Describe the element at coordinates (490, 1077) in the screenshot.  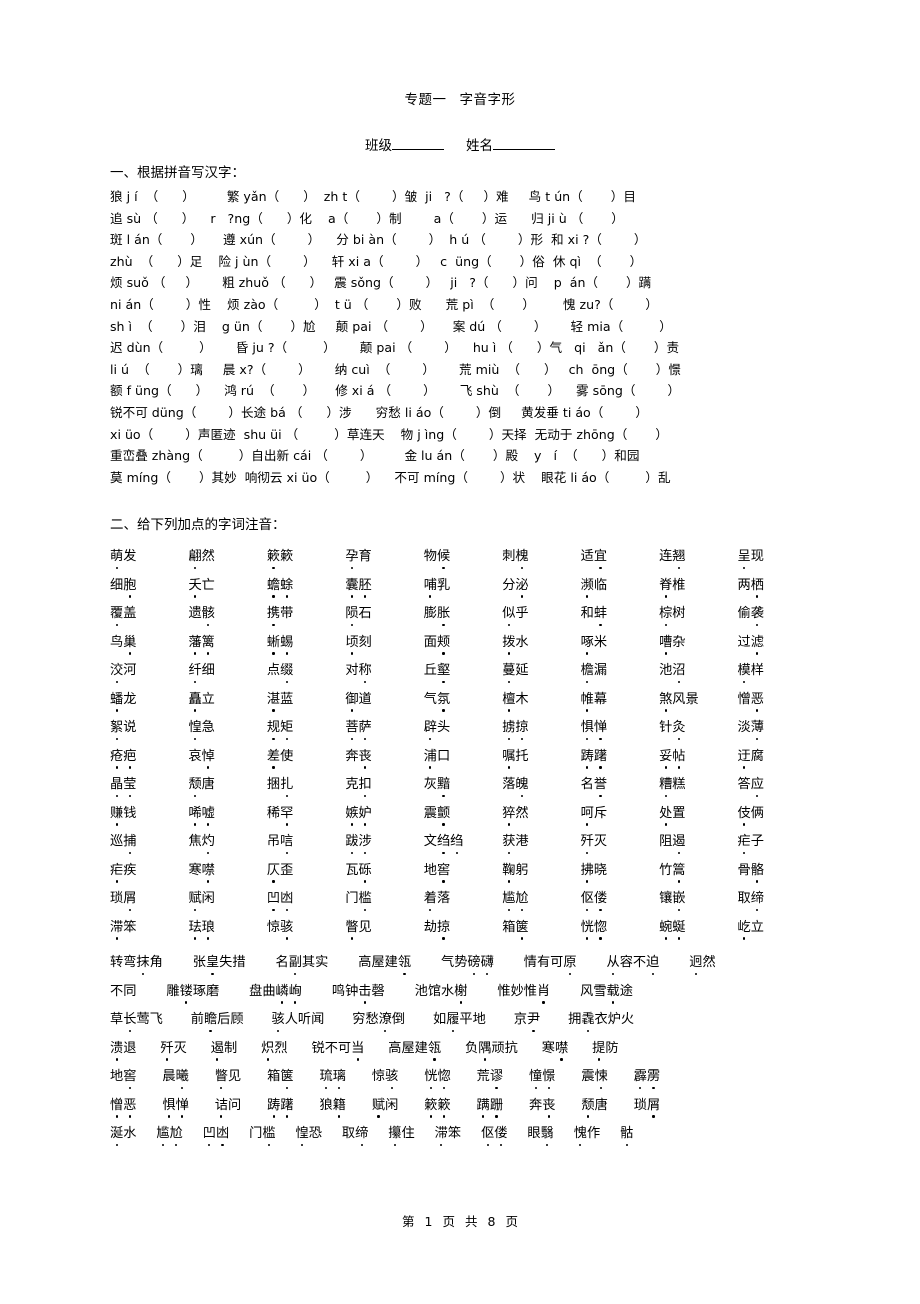
I see `phrase-item: 荒谬` at that location.